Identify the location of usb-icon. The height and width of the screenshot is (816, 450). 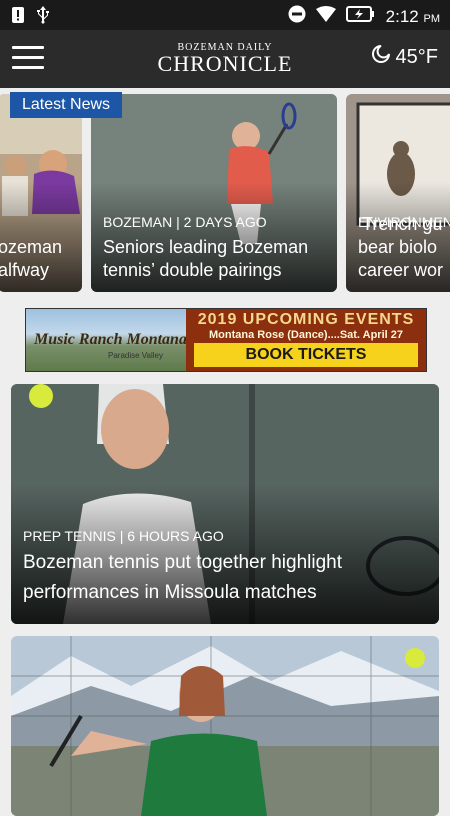
(43, 17).